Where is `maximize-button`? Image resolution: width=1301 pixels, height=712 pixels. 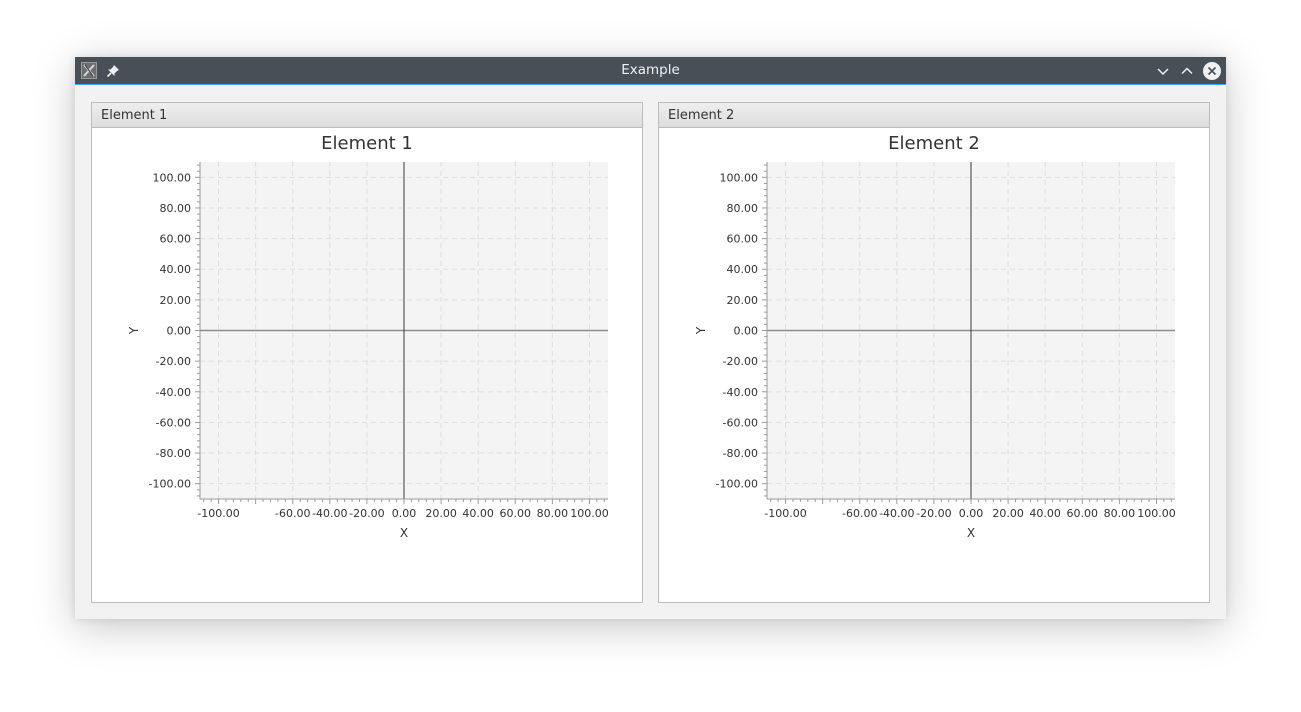 maximize-button is located at coordinates (1187, 71).